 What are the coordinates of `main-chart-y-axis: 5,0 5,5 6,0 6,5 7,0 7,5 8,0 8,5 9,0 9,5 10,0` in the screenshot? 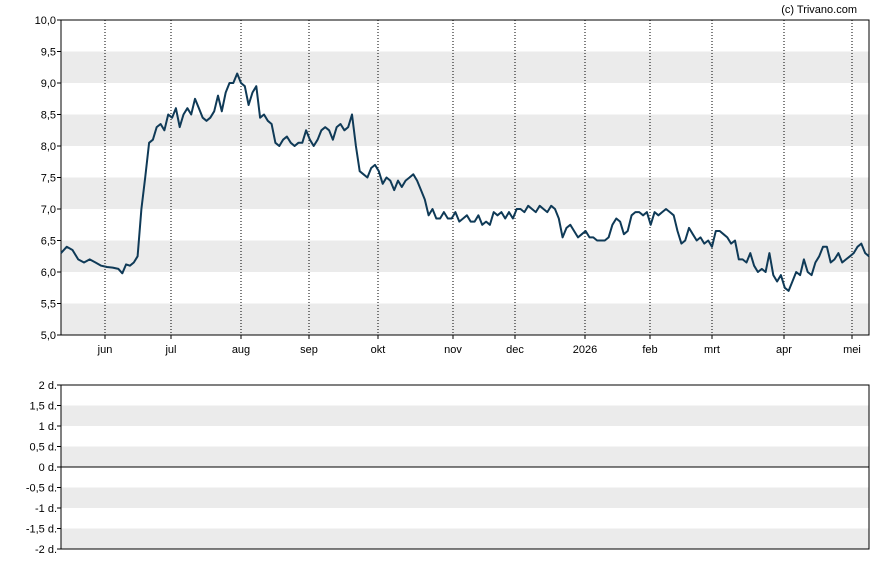 It's located at (48, 178).